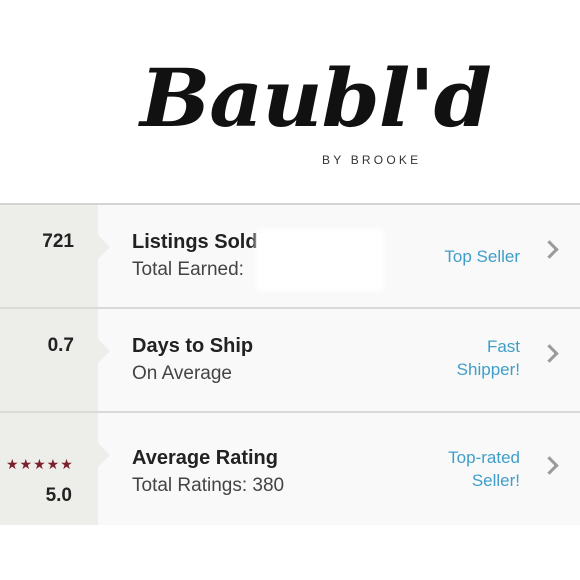 The width and height of the screenshot is (580, 580). What do you see at coordinates (195, 242) in the screenshot?
I see `stat-title: Listings Sold` at bounding box center [195, 242].